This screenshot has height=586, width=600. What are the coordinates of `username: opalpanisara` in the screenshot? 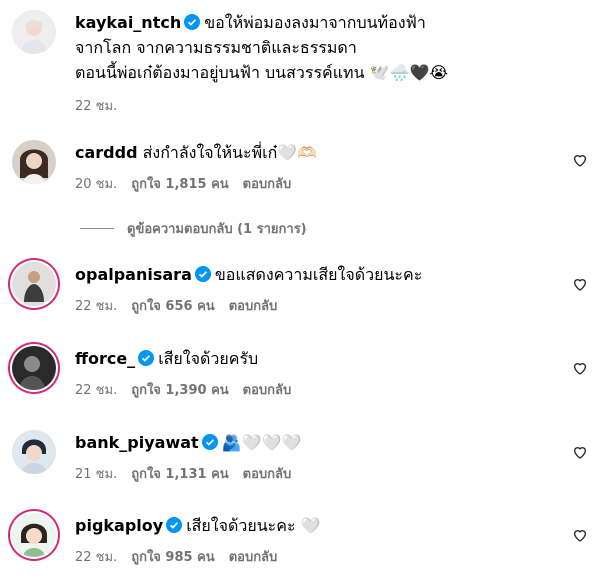 It's located at (133, 274).